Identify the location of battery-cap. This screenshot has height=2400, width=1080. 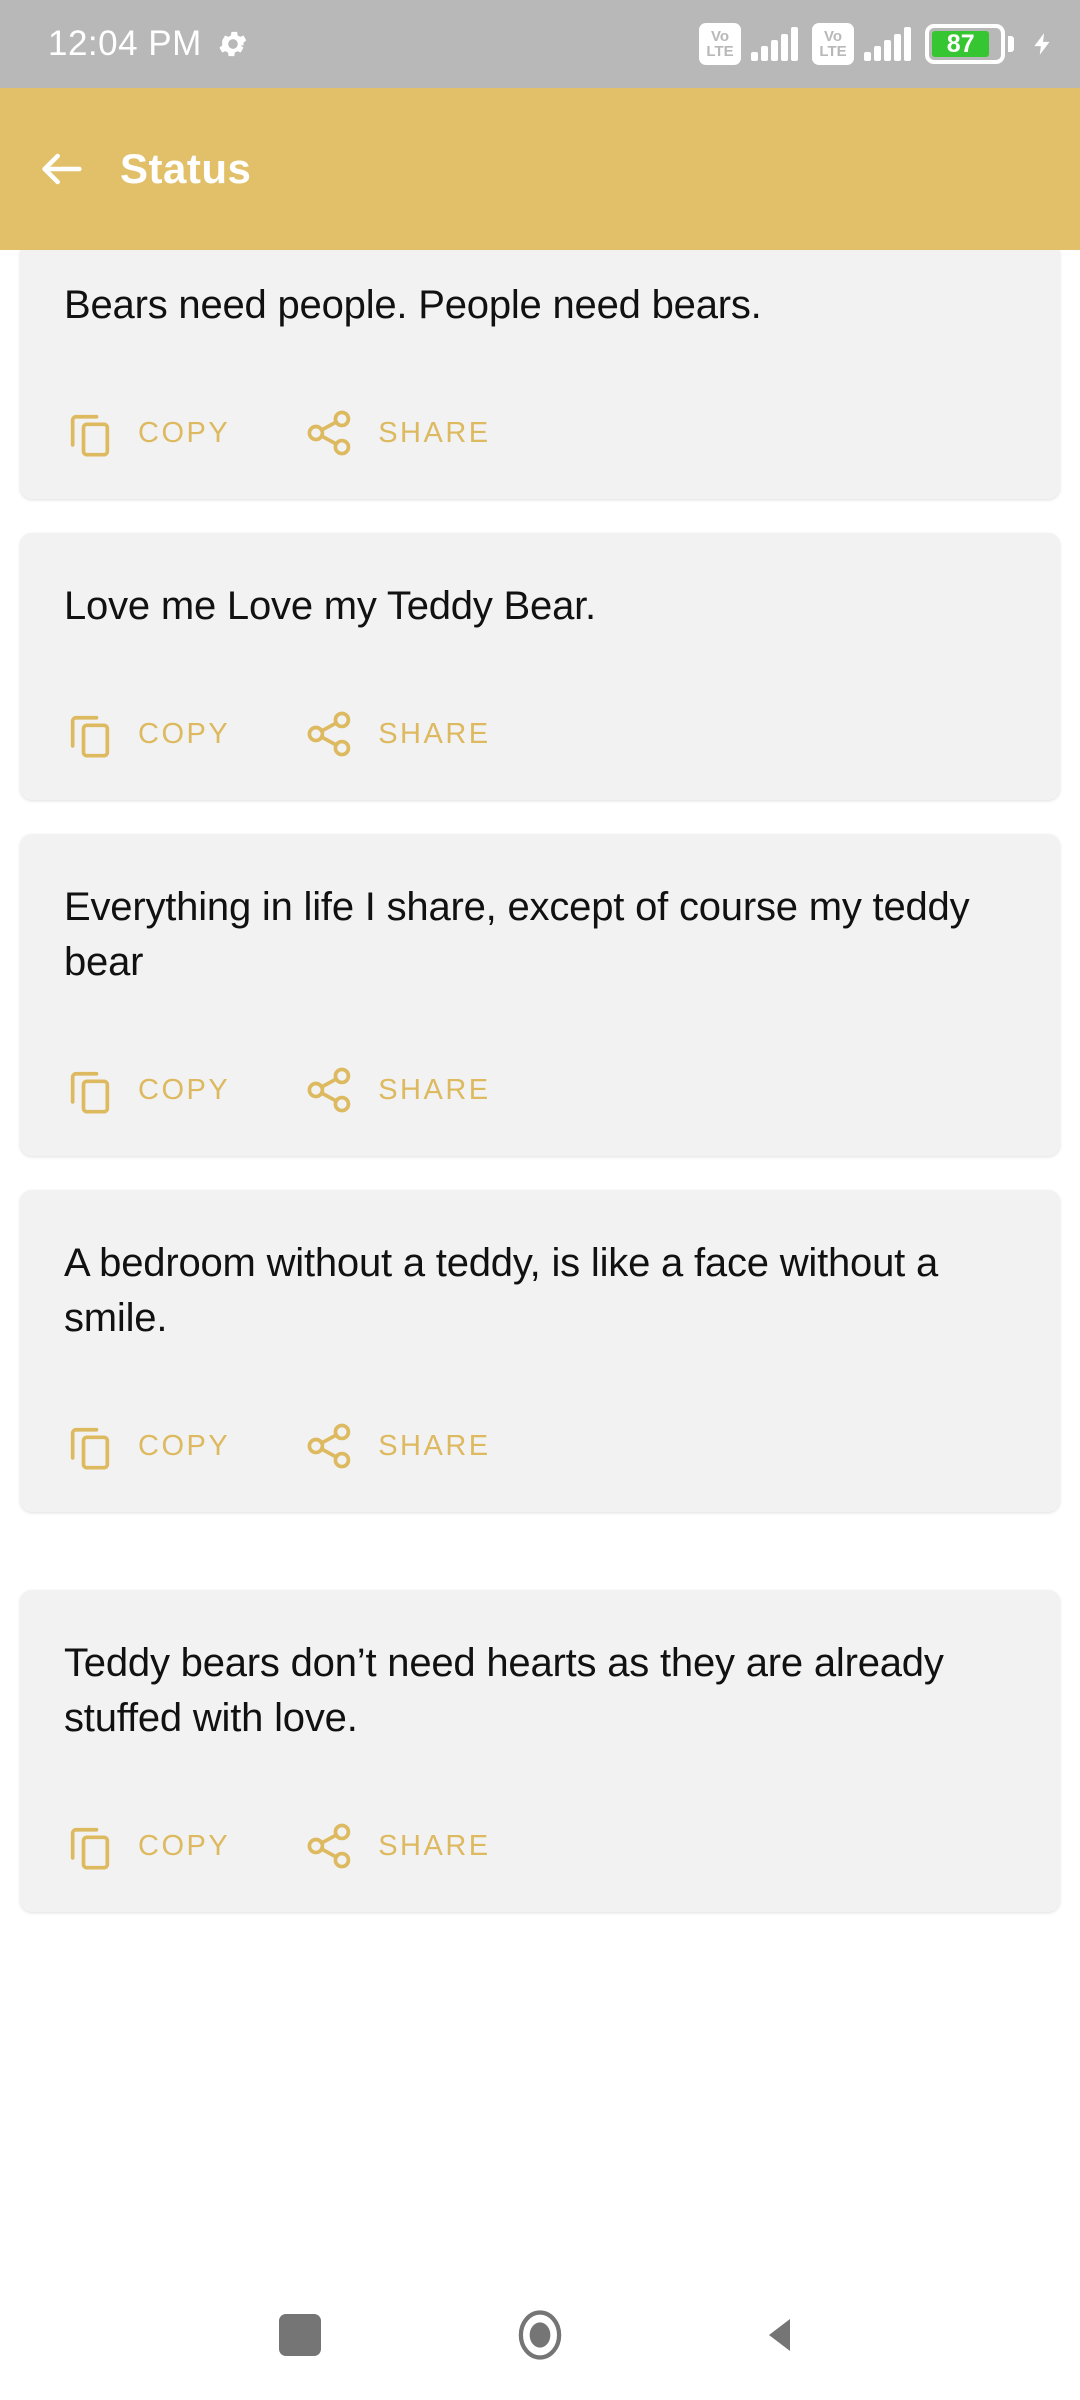
(1011, 44).